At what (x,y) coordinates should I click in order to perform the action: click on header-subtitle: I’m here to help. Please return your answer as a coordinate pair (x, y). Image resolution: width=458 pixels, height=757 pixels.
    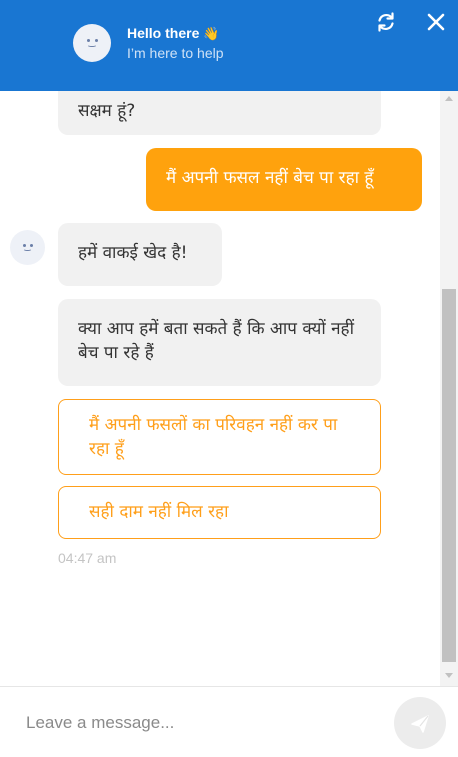
    Looking at the image, I should click on (175, 53).